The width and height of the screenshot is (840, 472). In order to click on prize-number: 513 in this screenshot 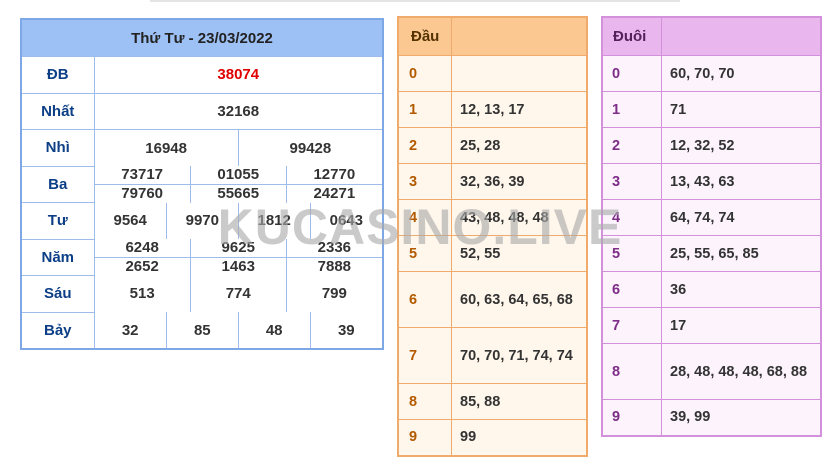, I will do `click(142, 293)`.